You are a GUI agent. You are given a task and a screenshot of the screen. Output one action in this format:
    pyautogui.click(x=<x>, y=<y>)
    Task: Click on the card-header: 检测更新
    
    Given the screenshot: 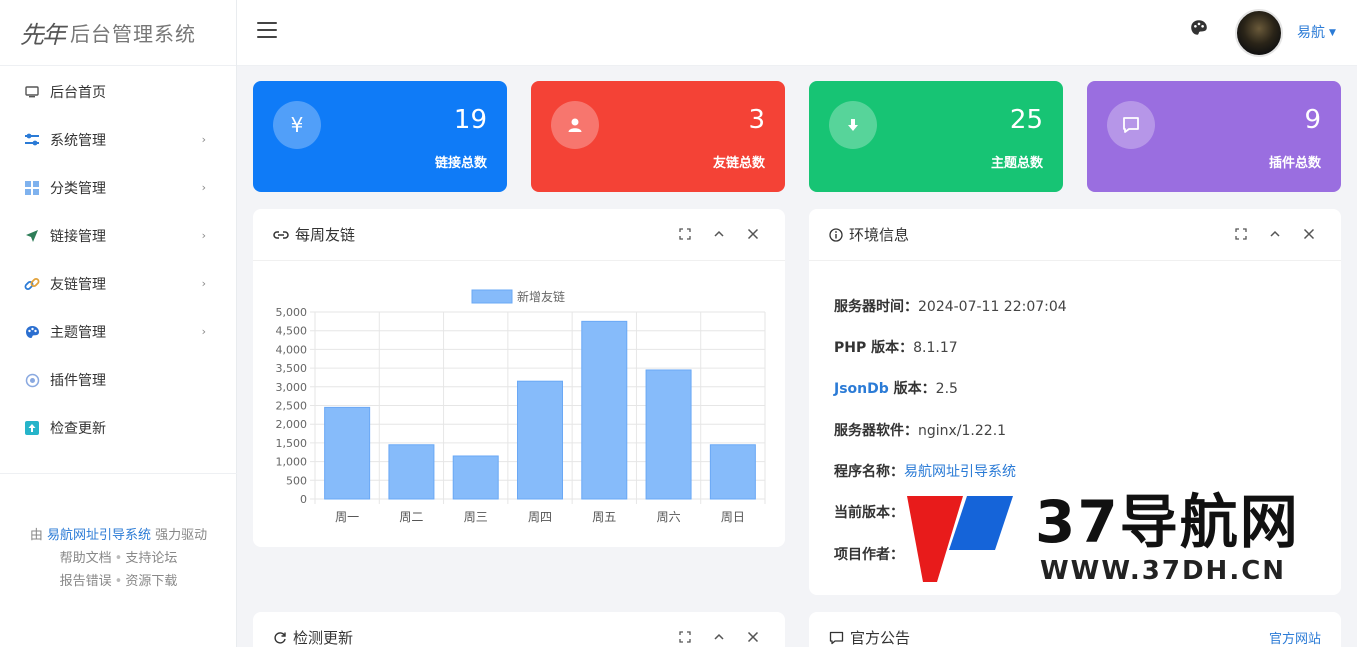 What is the action you would take?
    pyautogui.click(x=519, y=629)
    